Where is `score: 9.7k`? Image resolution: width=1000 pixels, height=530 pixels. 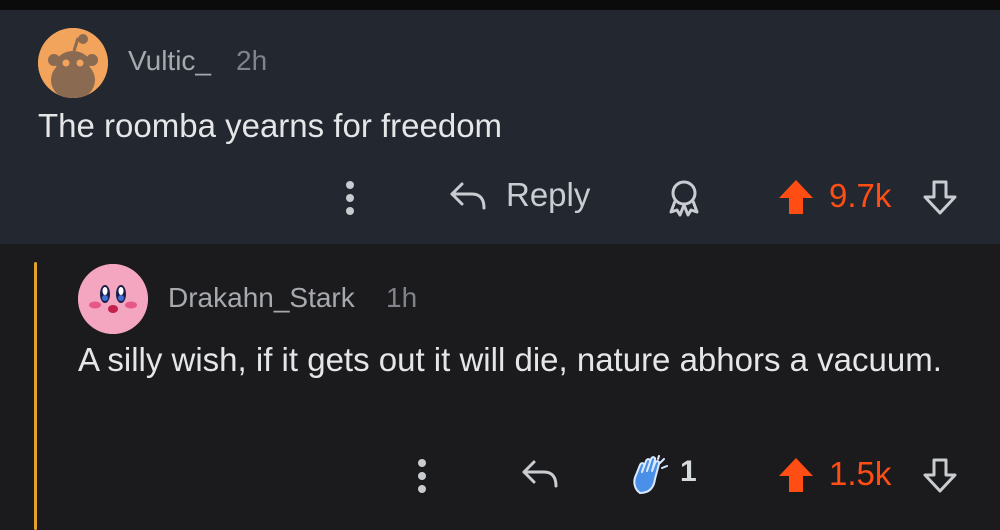
score: 9.7k is located at coordinates (860, 195).